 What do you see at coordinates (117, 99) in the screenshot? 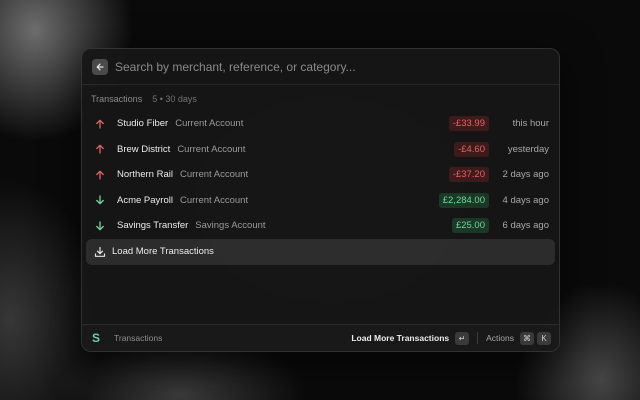
I see `section-title: Transactions` at bounding box center [117, 99].